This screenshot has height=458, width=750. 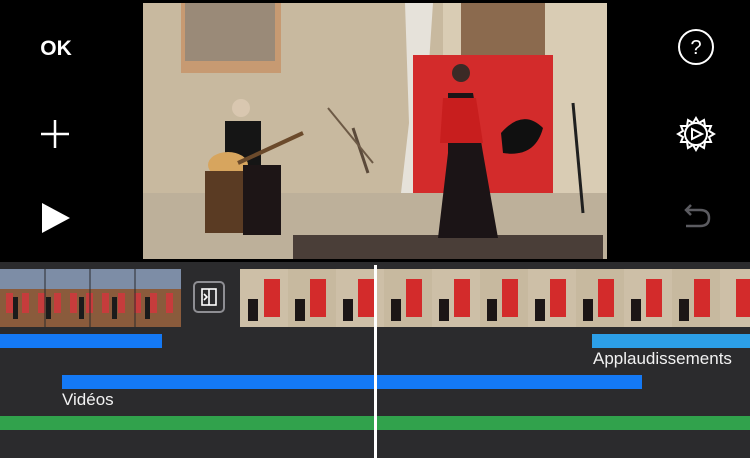 What do you see at coordinates (88, 399) in the screenshot?
I see `audio-track-videos-label: Vidéos` at bounding box center [88, 399].